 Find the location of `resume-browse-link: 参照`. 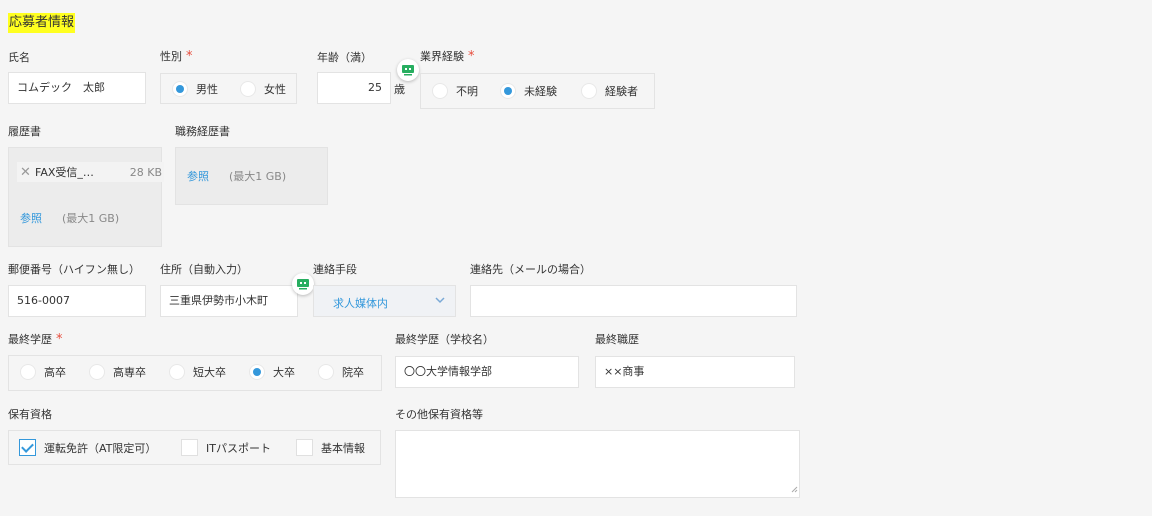

resume-browse-link: 参照 is located at coordinates (31, 218).